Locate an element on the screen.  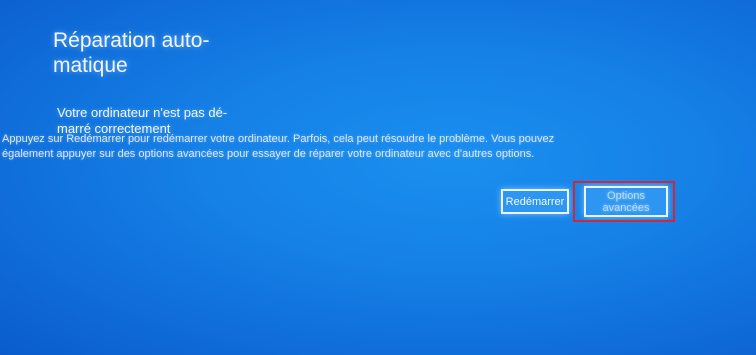
restart-button: Redémarrer is located at coordinates (535, 201).